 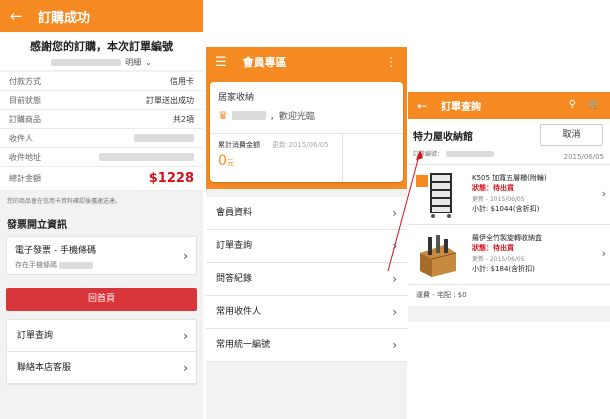 I want to click on crown-icon: ♛, so click(x=223, y=115).